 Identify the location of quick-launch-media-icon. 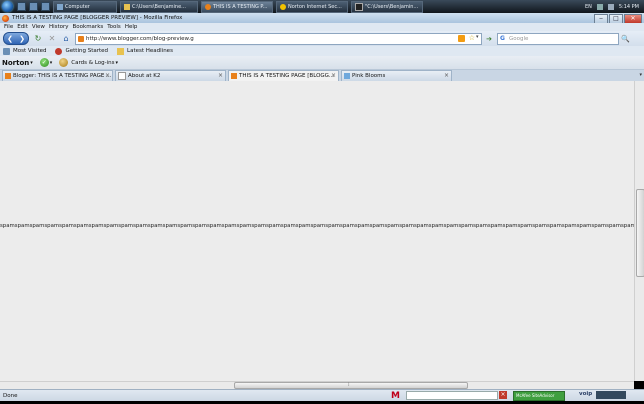
(45, 6).